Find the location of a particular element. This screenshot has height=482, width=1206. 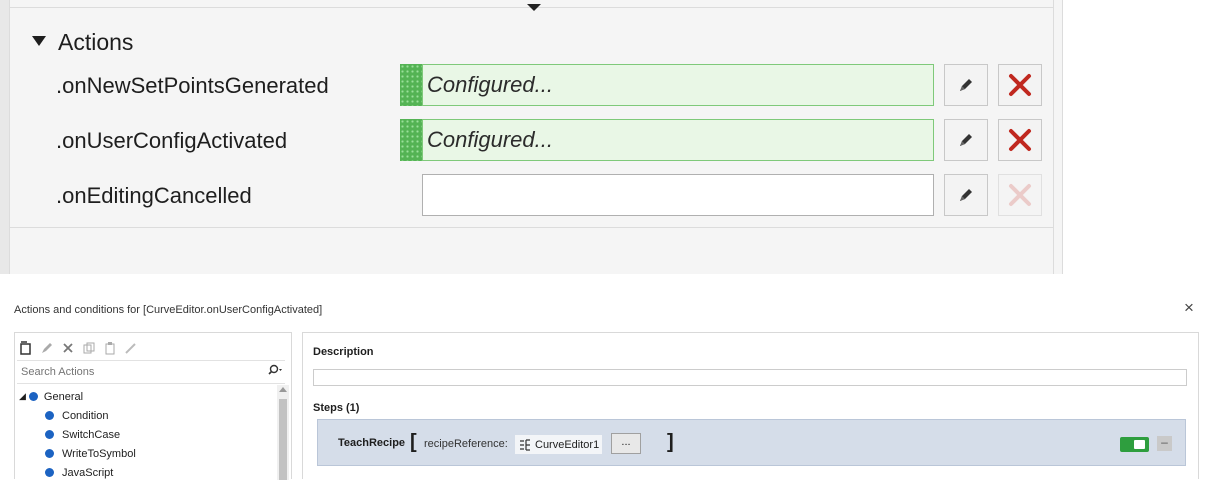

search-row is located at coordinates (151, 372).